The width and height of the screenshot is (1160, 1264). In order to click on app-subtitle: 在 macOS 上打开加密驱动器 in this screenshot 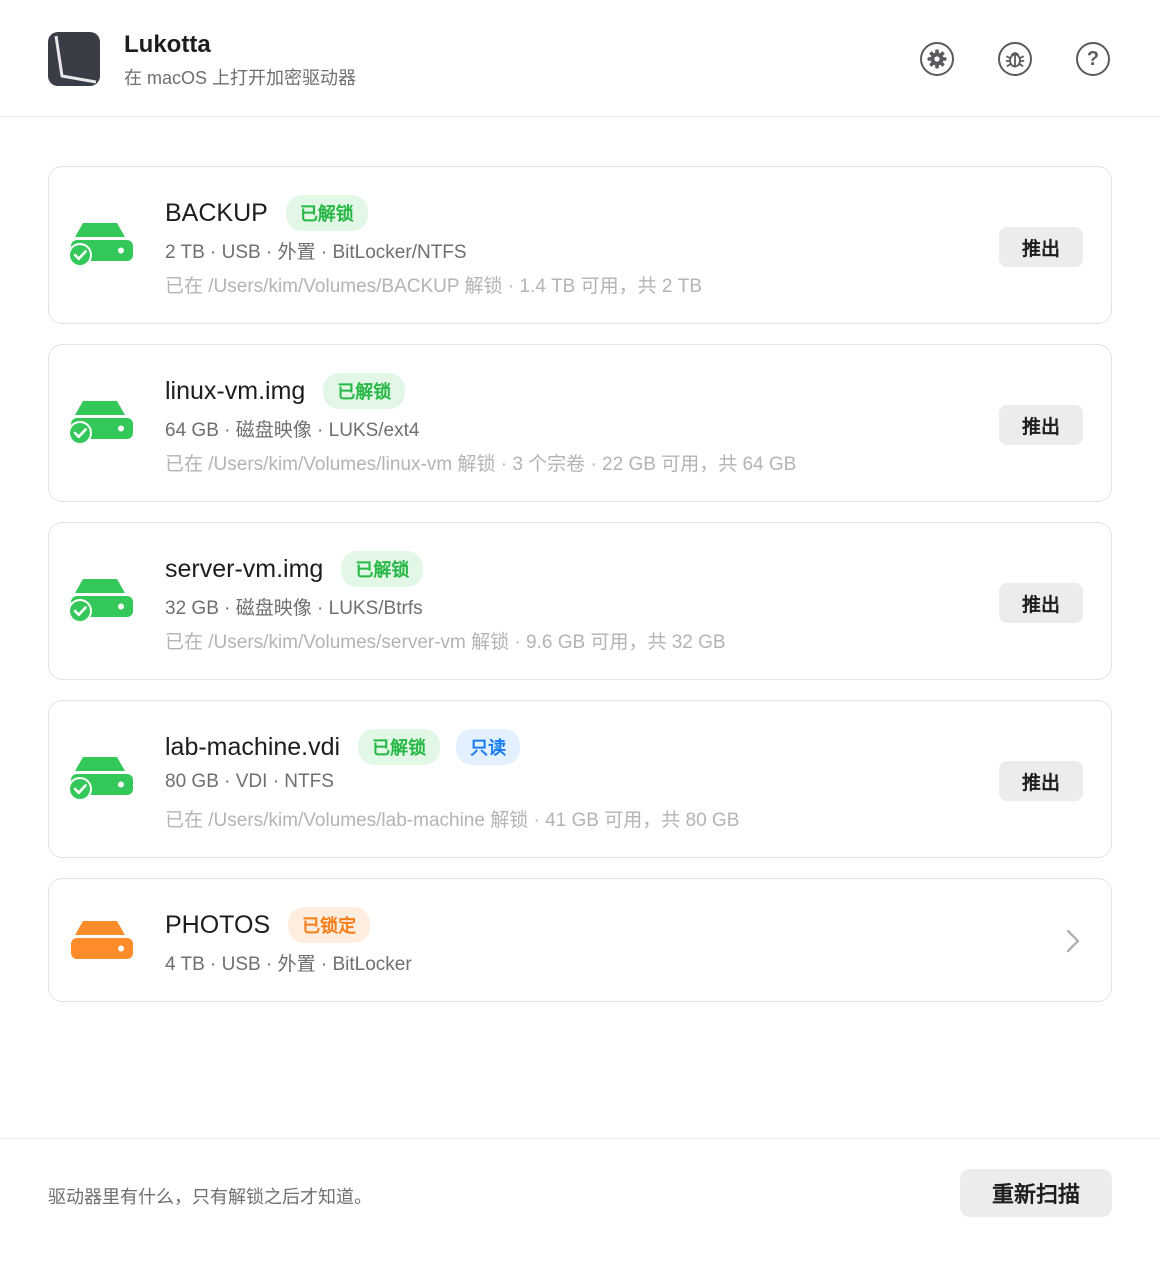, I will do `click(240, 78)`.